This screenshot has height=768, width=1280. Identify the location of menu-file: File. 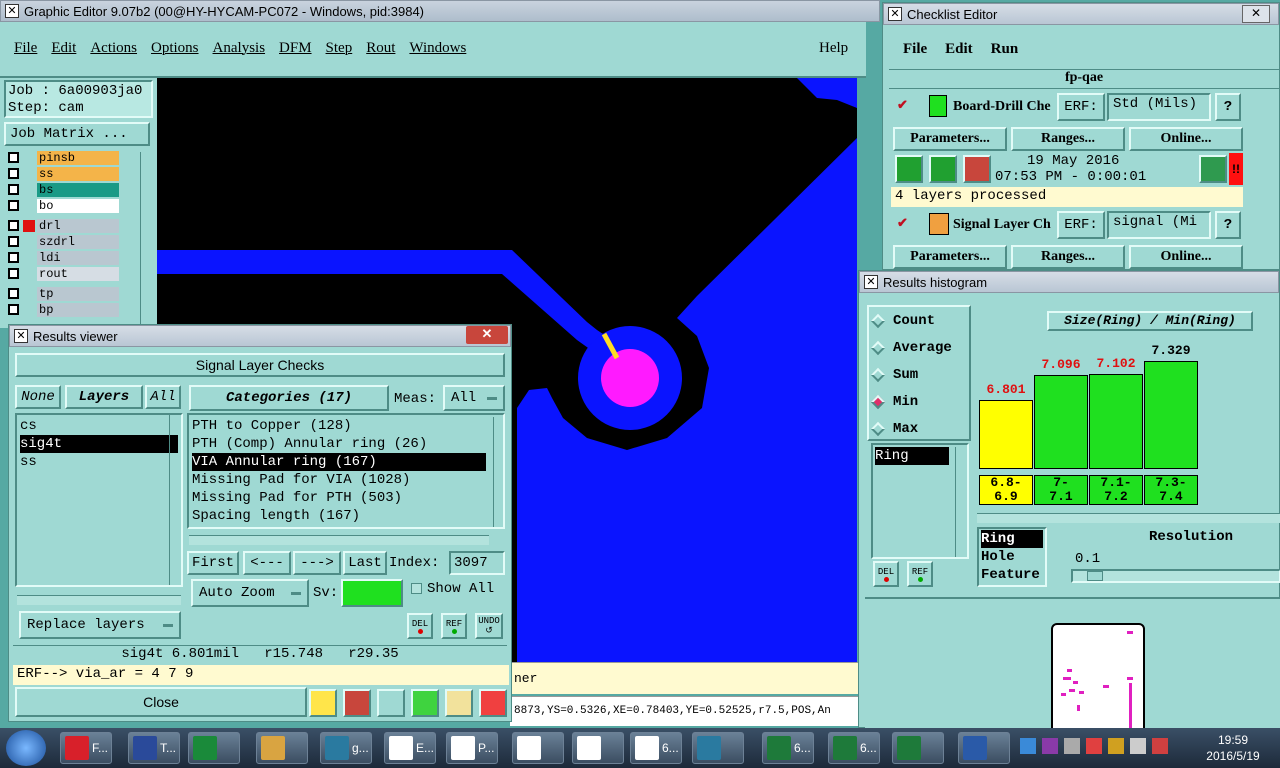
(25, 48).